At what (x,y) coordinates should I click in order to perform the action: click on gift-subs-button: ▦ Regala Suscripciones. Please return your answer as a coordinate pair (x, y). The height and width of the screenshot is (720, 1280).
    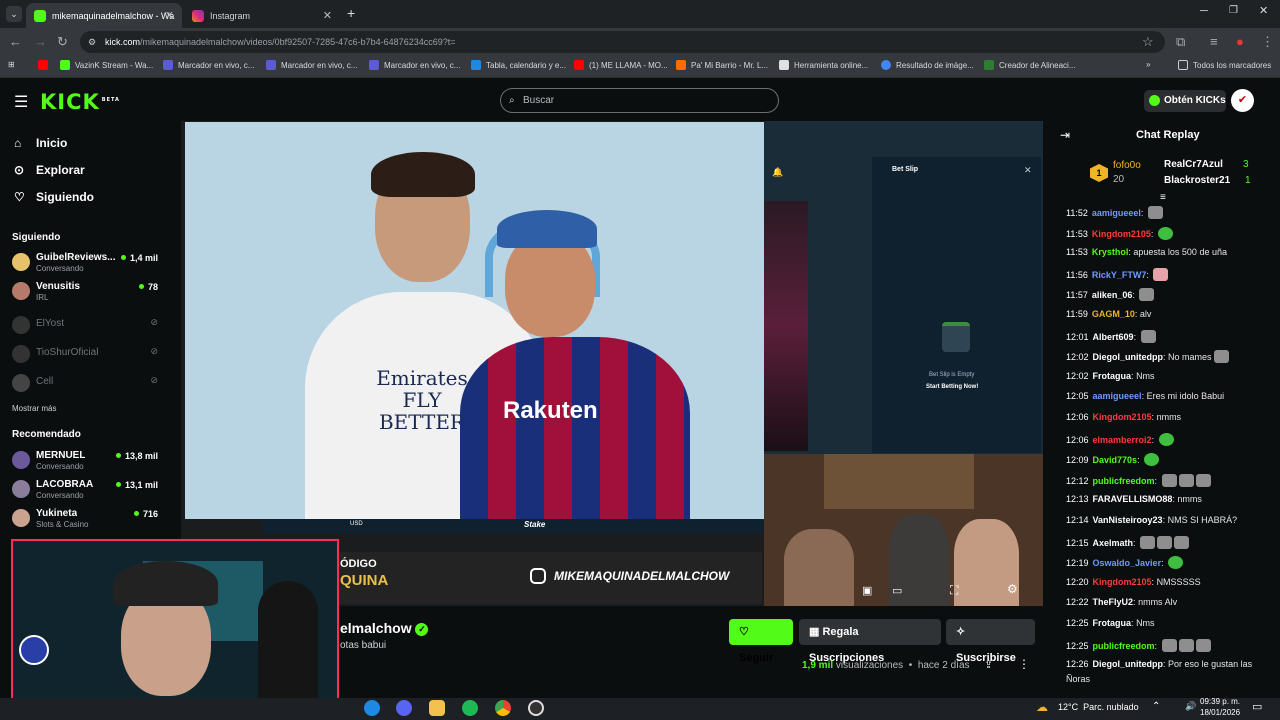
    Looking at the image, I should click on (870, 641).